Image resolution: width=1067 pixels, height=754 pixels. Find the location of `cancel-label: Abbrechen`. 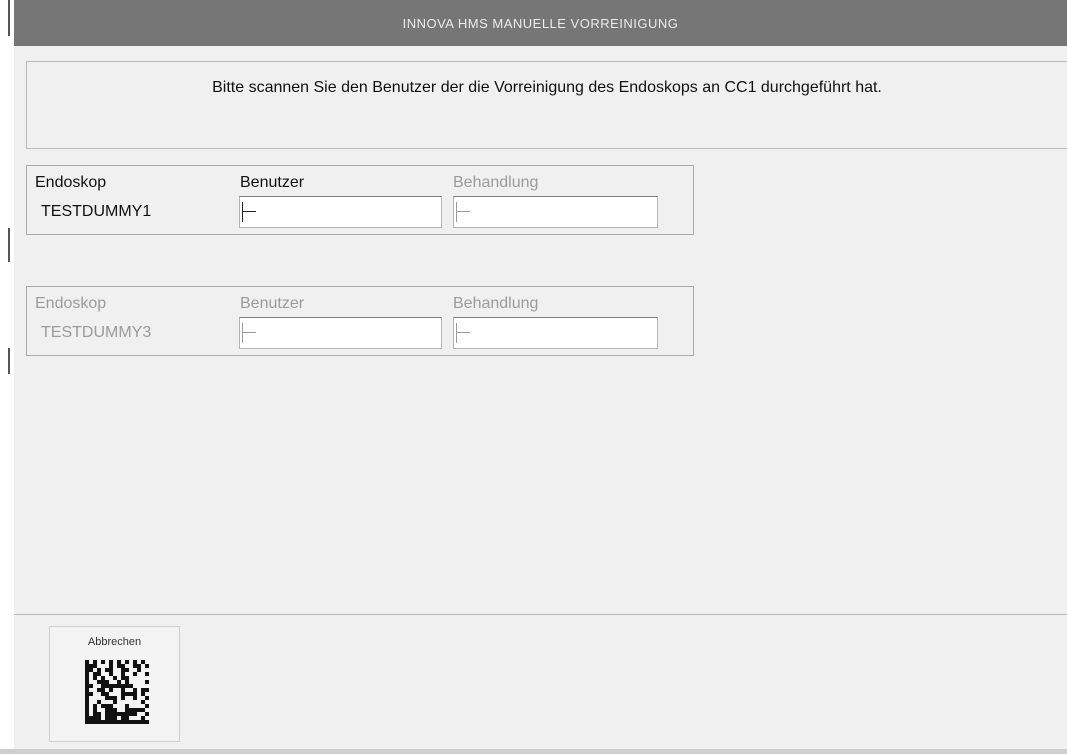

cancel-label: Abbrechen is located at coordinates (114, 642).